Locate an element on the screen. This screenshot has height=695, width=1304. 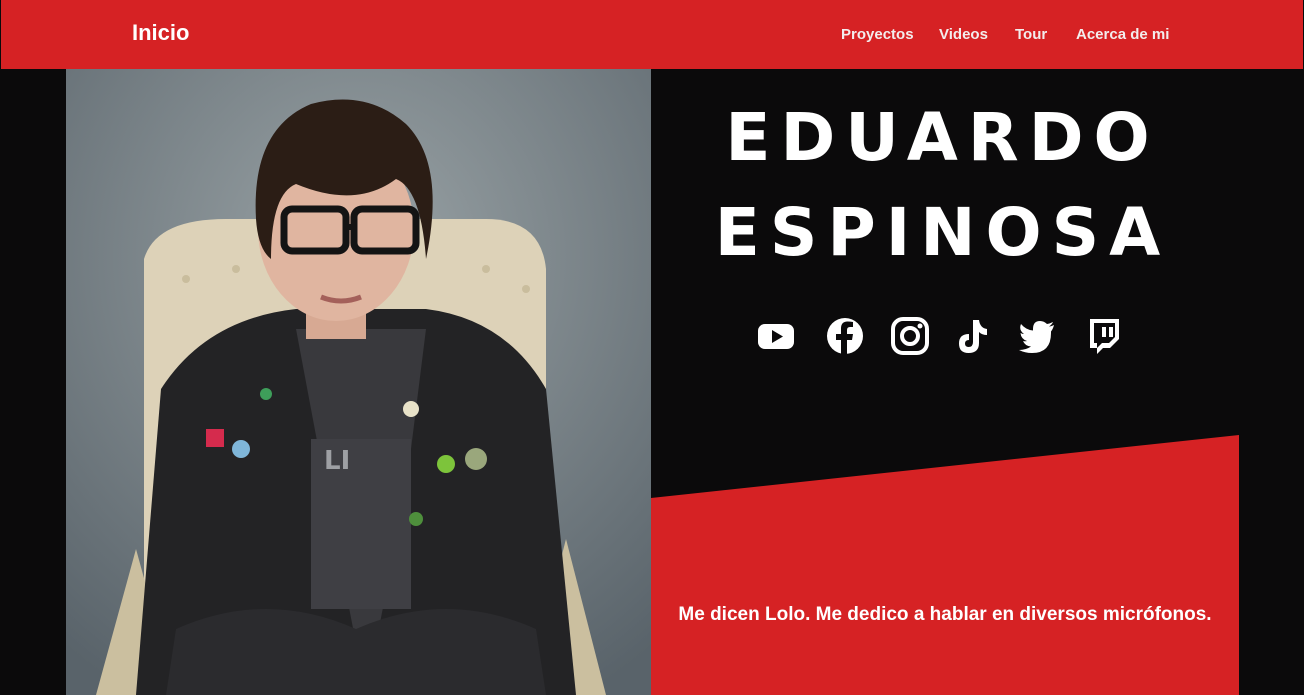
instagram-icon is located at coordinates (910, 336).